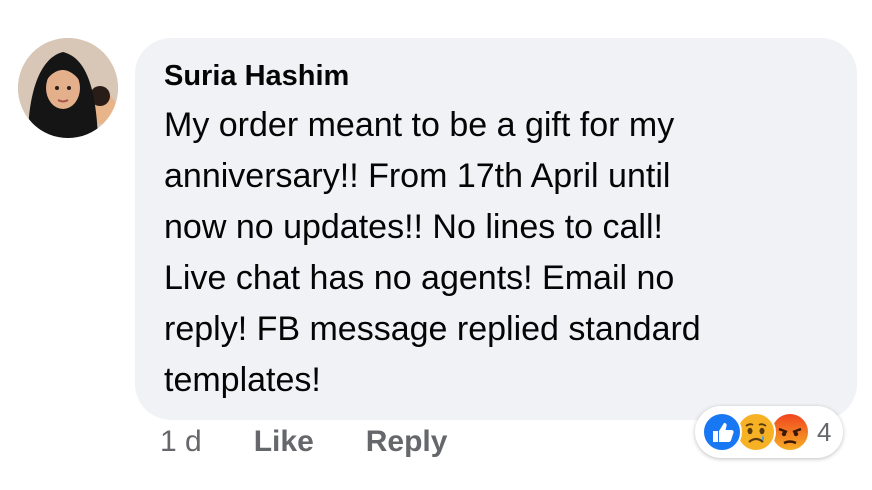 The image size is (872, 490). I want to click on comment-author: Suria Hashim, so click(497, 76).